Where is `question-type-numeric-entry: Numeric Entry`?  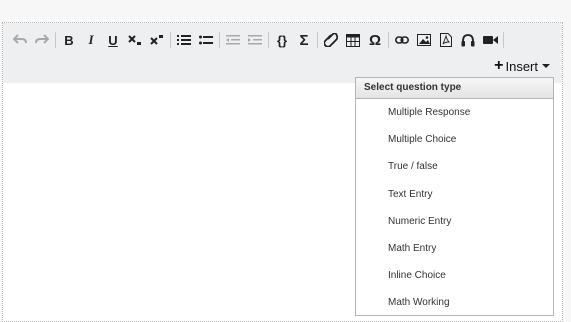 question-type-numeric-entry: Numeric Entry is located at coordinates (454, 221).